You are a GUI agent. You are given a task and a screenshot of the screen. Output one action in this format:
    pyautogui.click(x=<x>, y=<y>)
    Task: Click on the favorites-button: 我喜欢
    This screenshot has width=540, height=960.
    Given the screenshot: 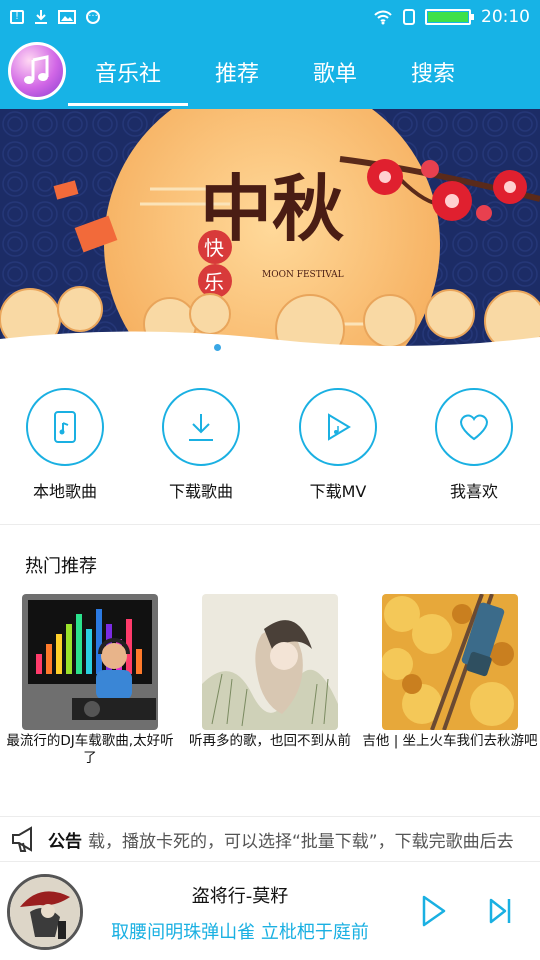 What is the action you would take?
    pyautogui.click(x=474, y=445)
    